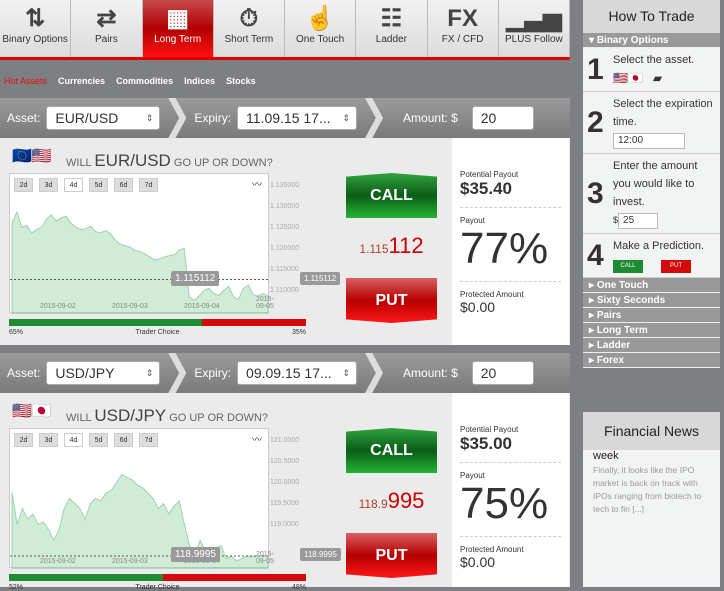 The height and width of the screenshot is (591, 724). I want to click on arrows-left-right-icon: ⇄, so click(106, 18).